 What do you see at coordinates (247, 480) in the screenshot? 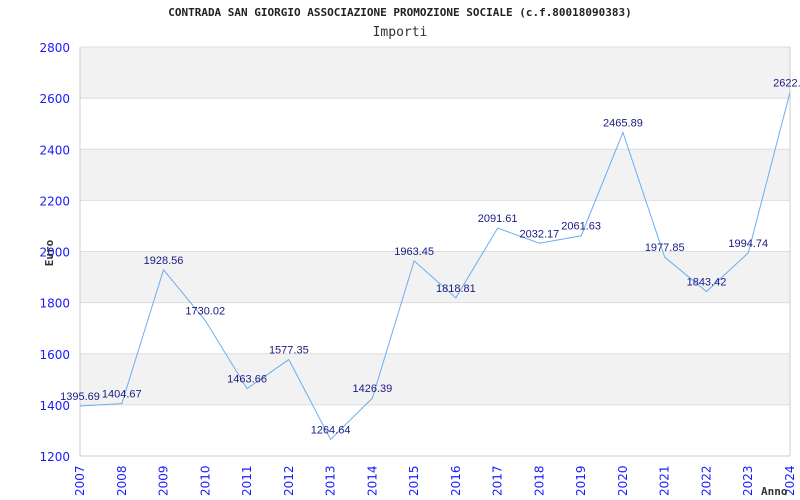
I see `x-tick-label: 2011` at bounding box center [247, 480].